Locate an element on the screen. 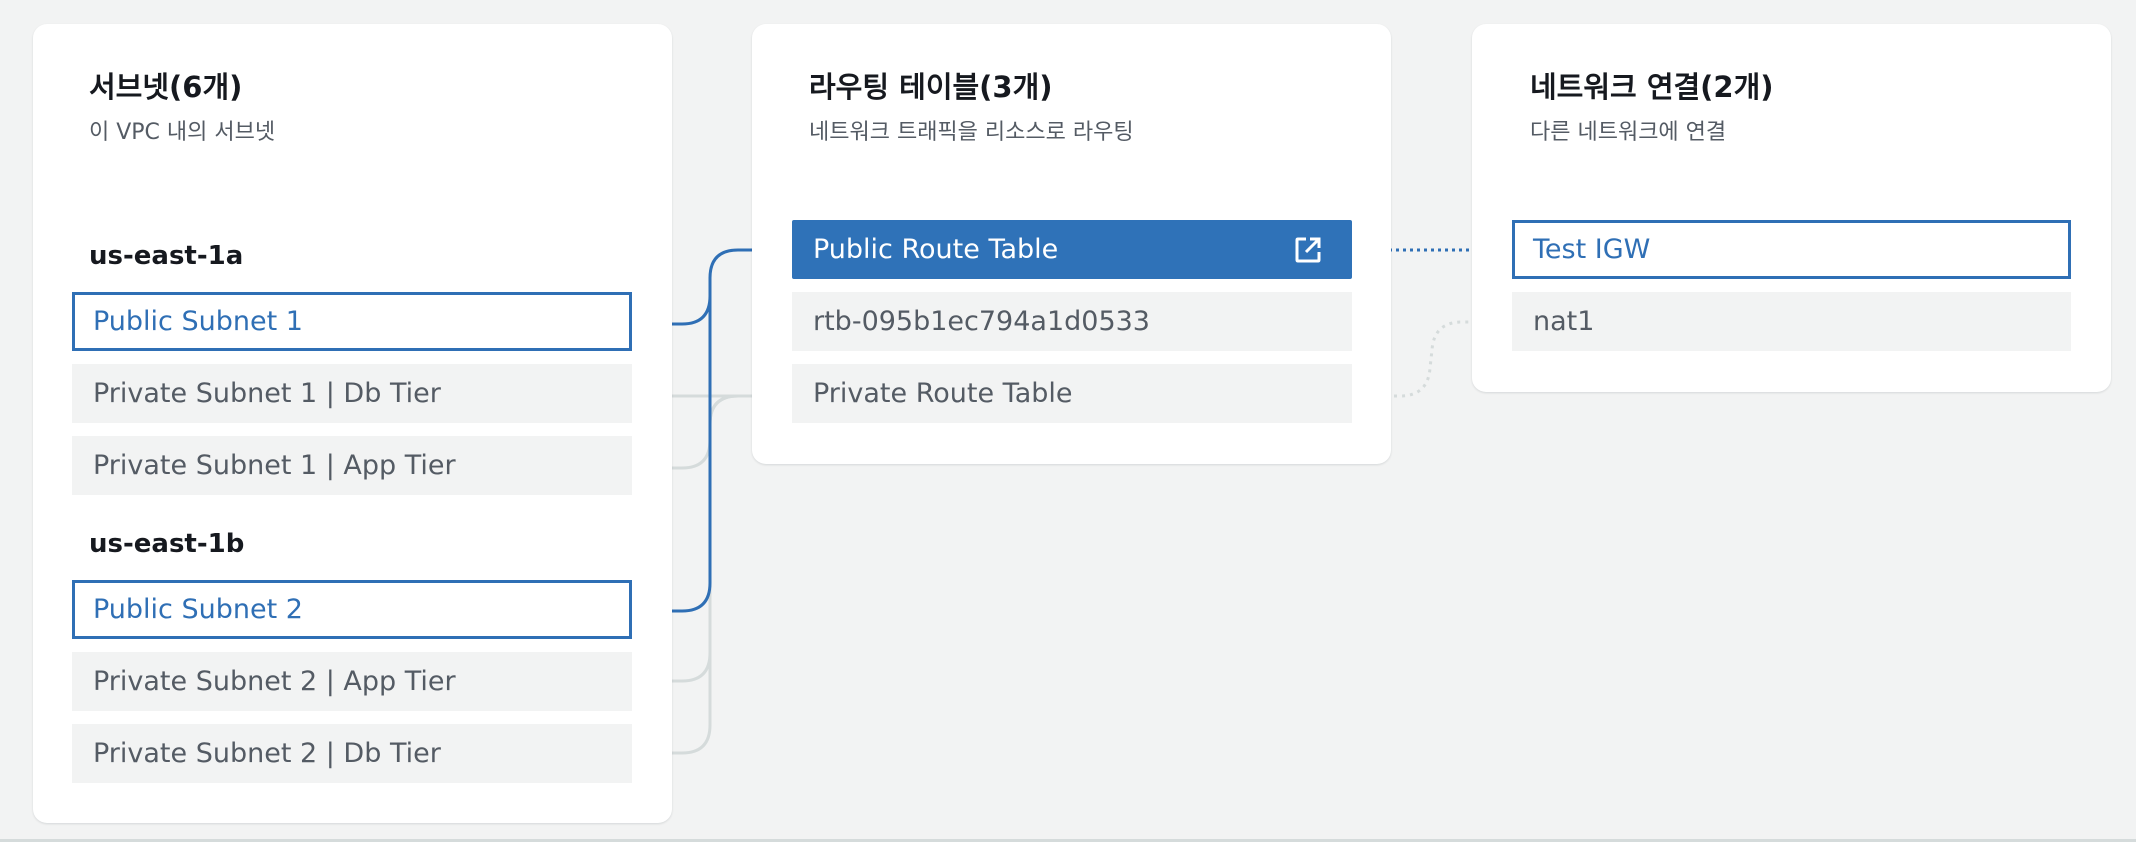 This screenshot has width=2136, height=842. connections-subtitle: 다른 네트워크에 연결 is located at coordinates (1628, 132).